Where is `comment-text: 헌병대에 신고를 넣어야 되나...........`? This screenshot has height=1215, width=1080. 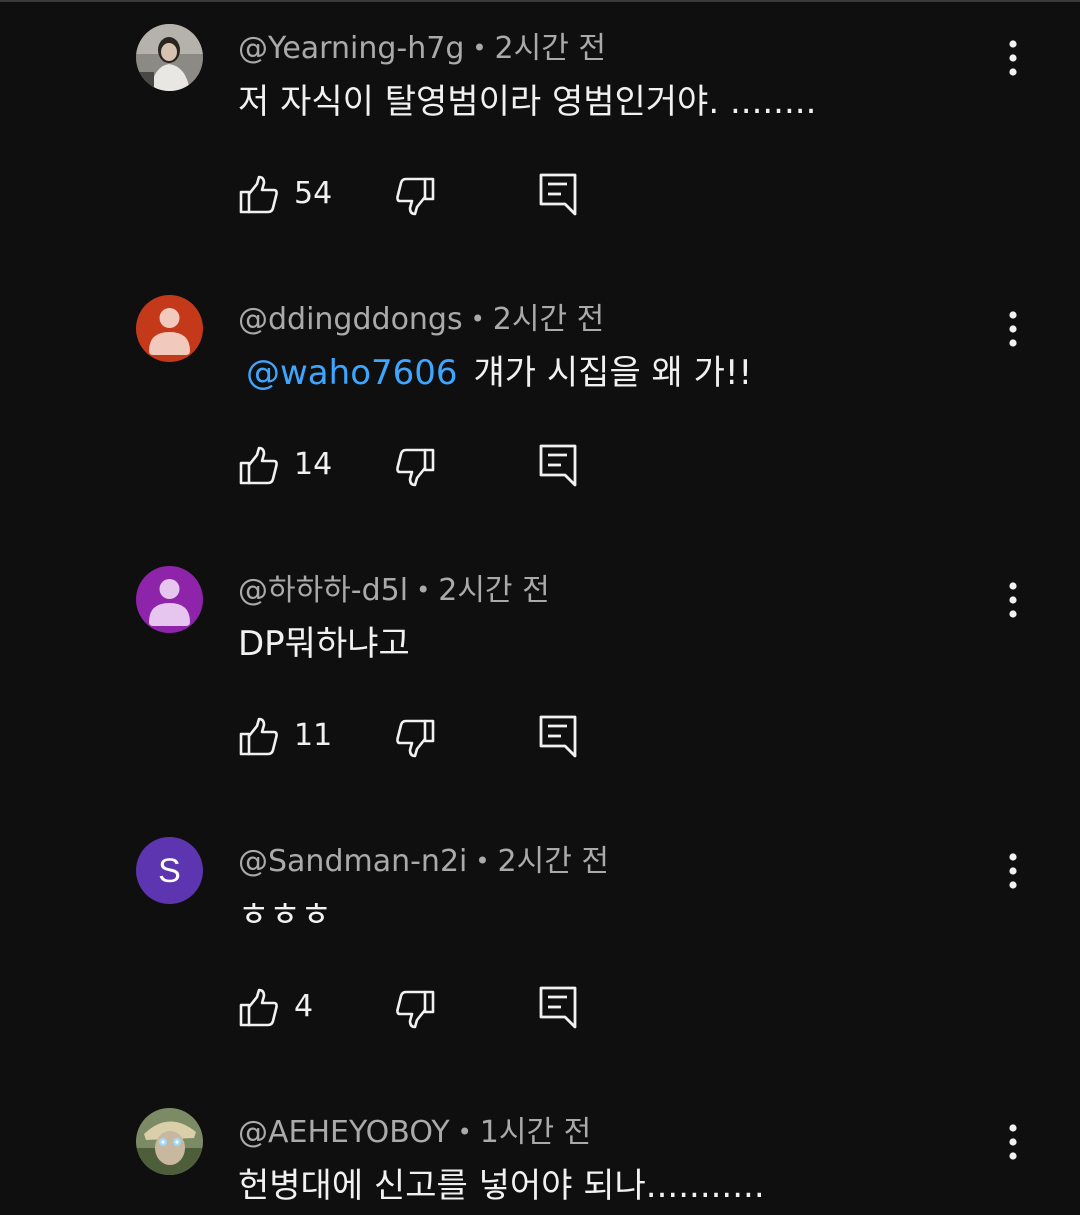
comment-text: 헌병대에 신고를 넣어야 되나........... is located at coordinates (501, 1186).